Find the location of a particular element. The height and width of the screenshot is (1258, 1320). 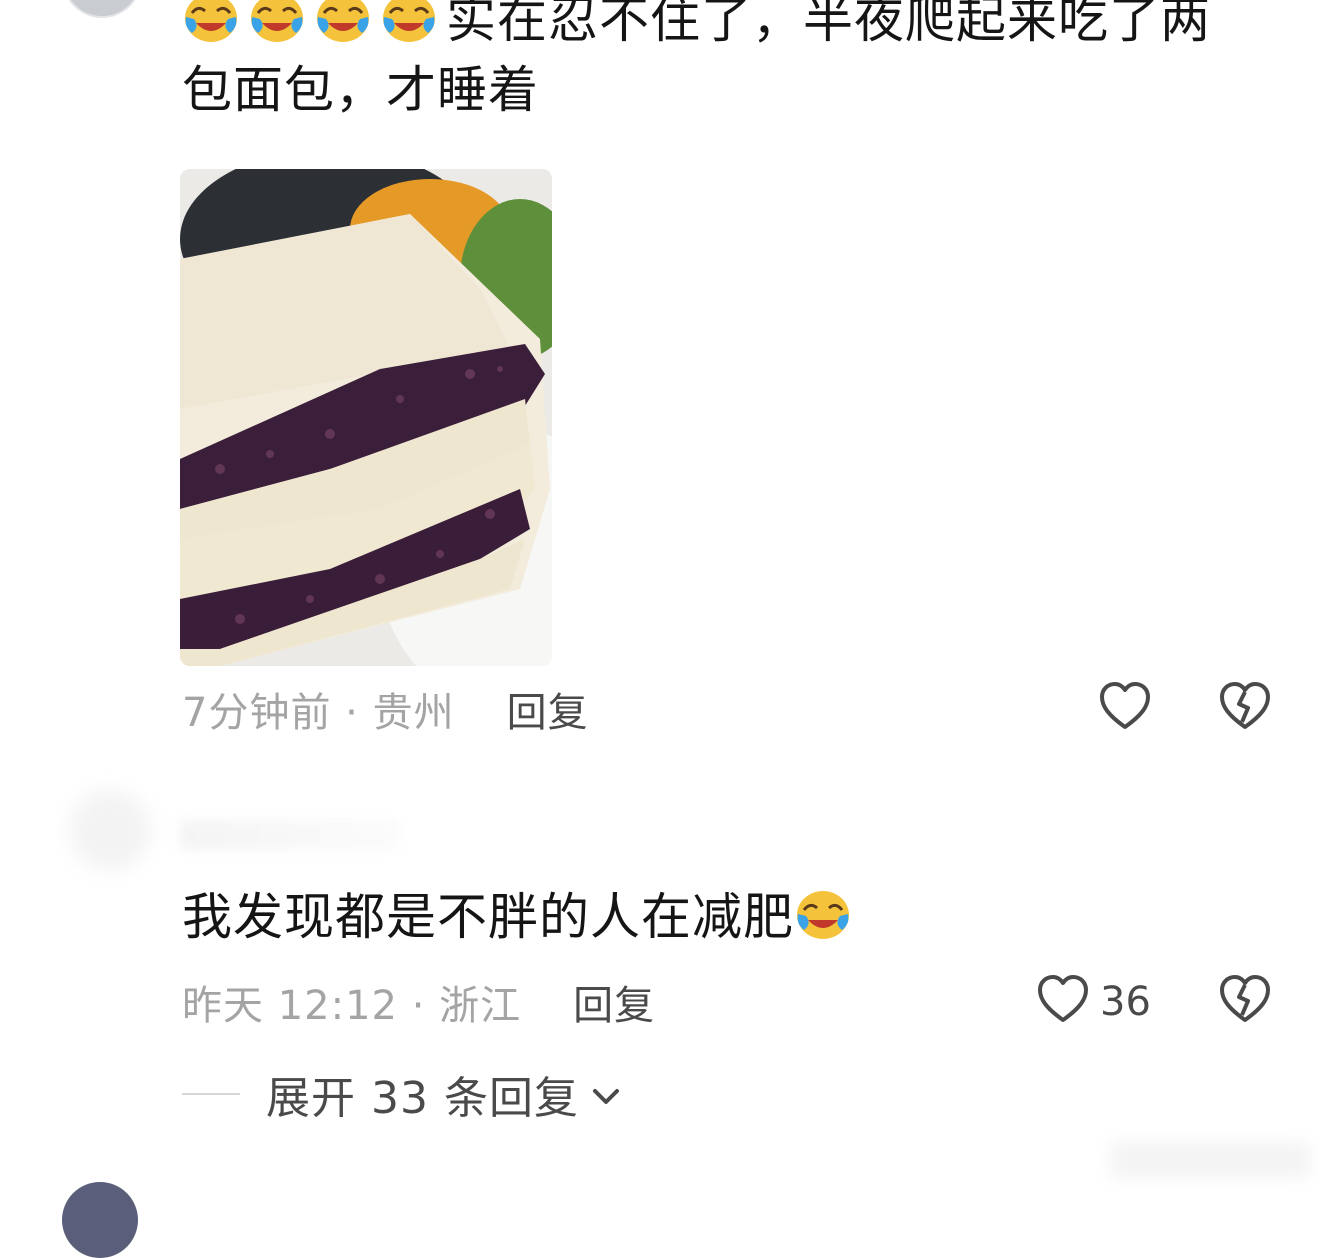

like-count: 36 is located at coordinates (1125, 1002).